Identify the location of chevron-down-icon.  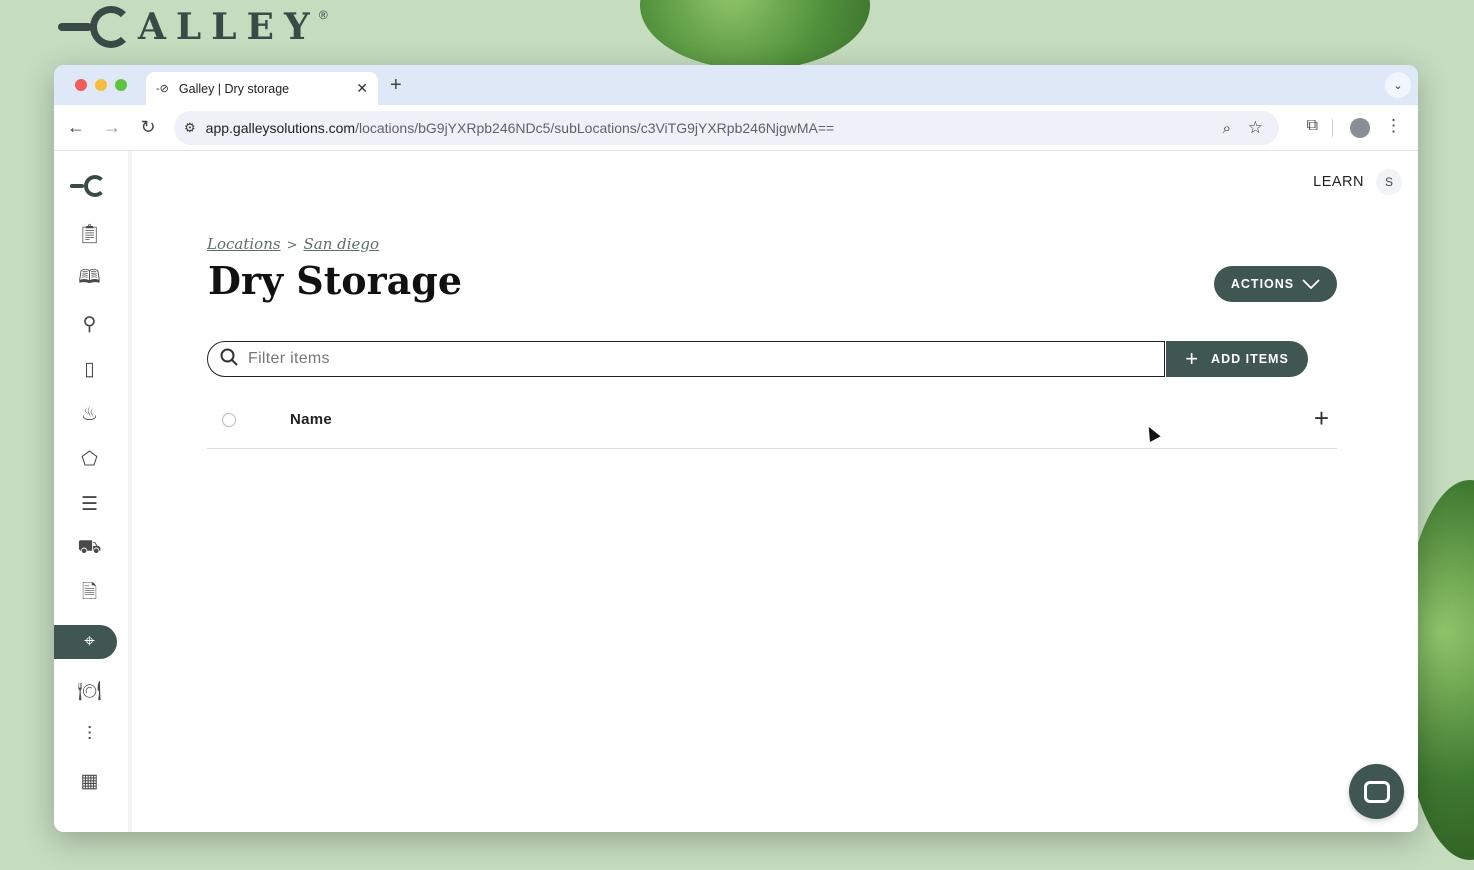
(1311, 284).